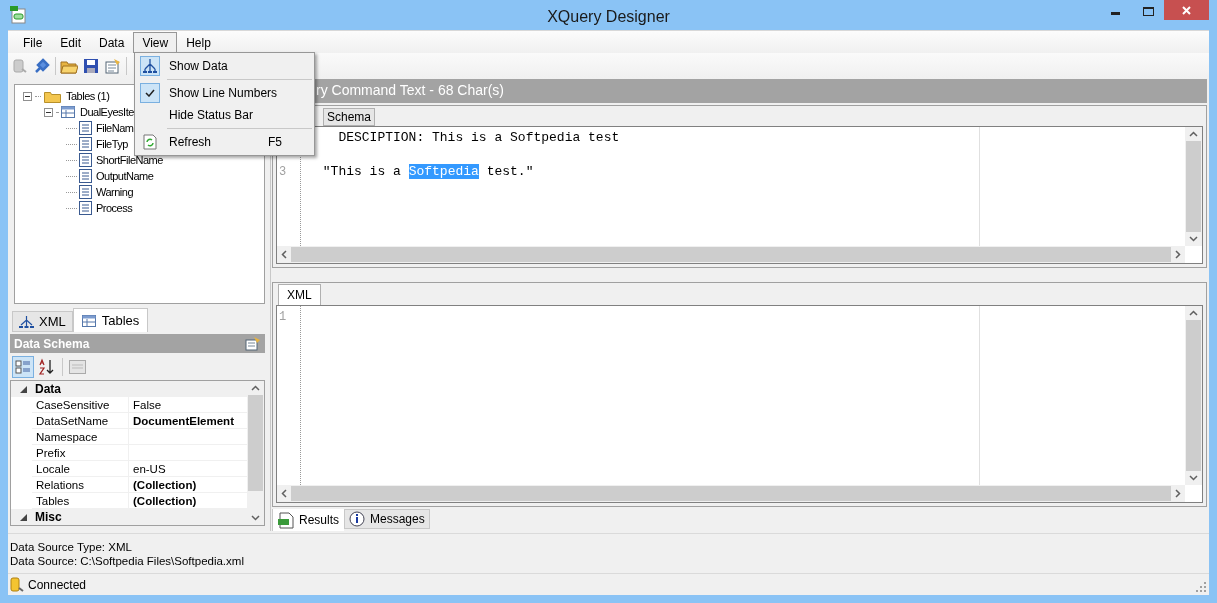 This screenshot has width=1217, height=603. I want to click on menu-item: View, so click(155, 42).